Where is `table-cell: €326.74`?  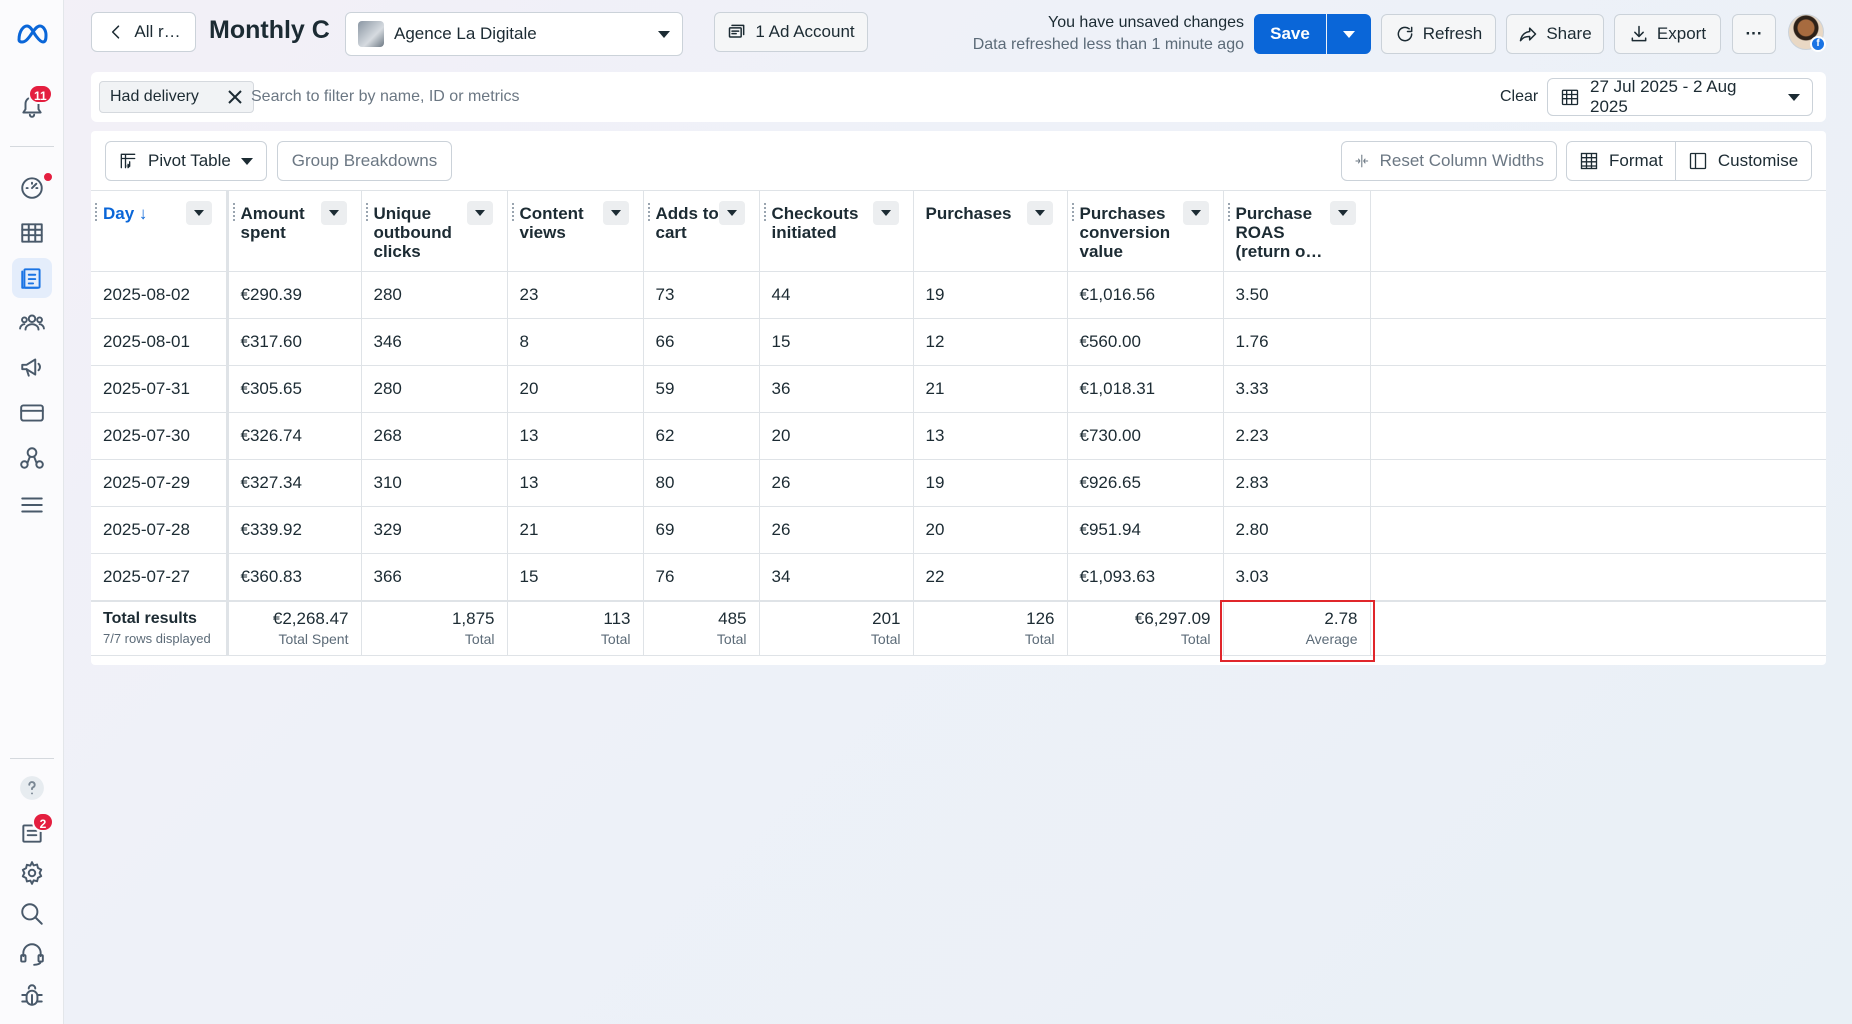
table-cell: €326.74 is located at coordinates (294, 436).